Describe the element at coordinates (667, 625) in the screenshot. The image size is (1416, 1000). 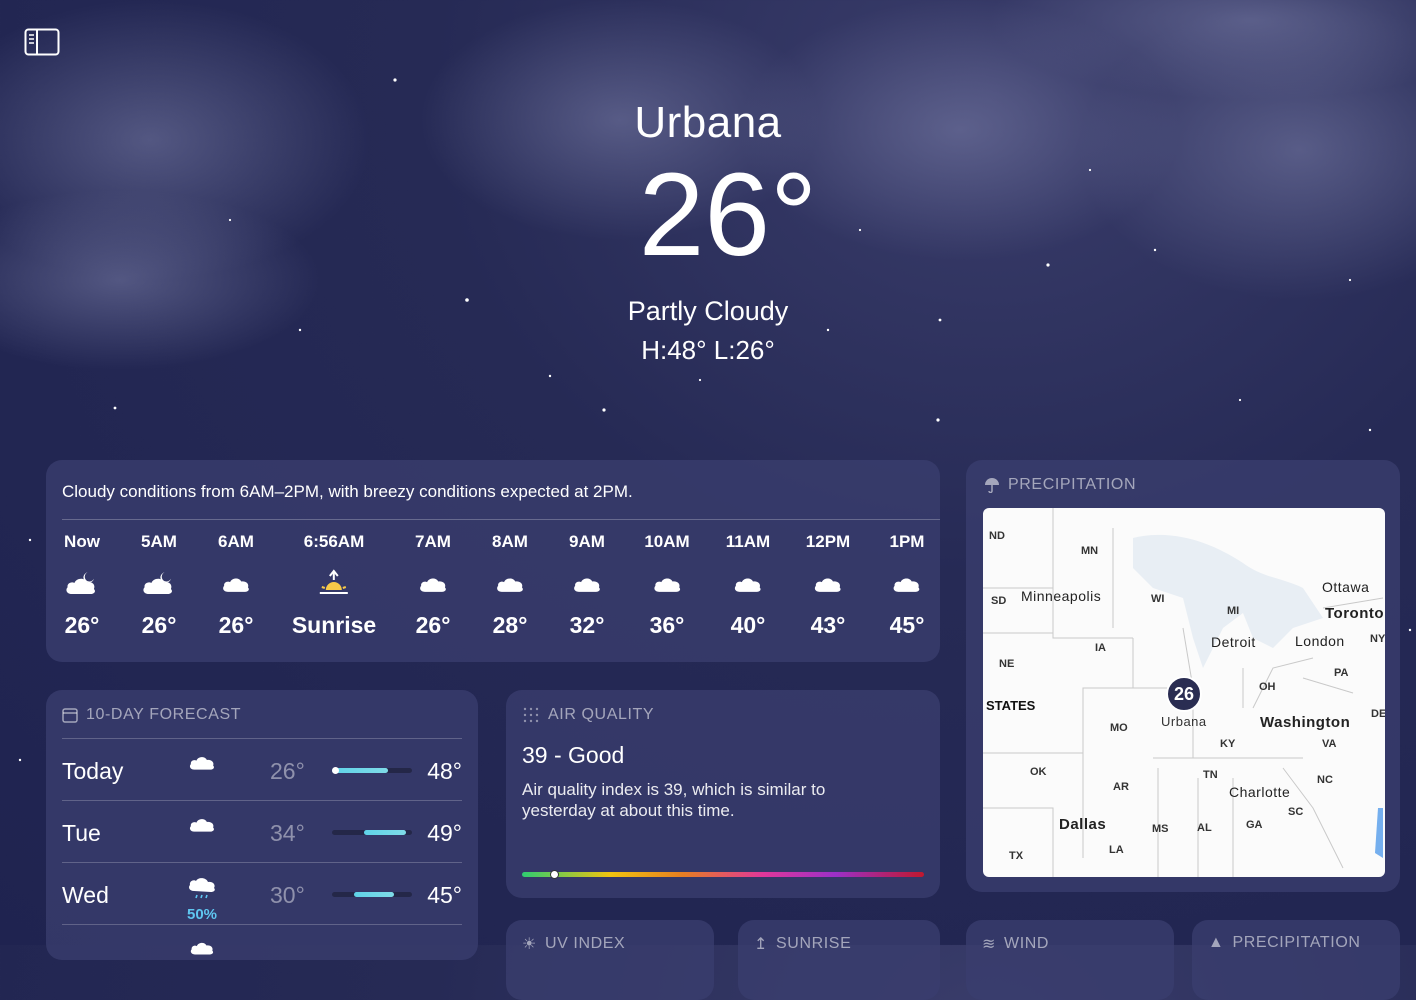
I see `hour-temp: 36°` at that location.